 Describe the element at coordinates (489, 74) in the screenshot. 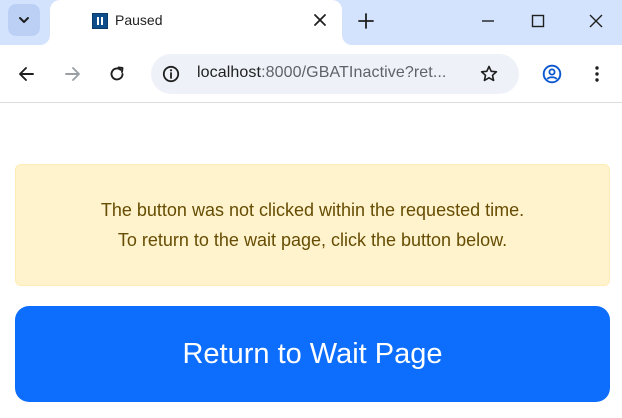

I see `bookmark-star-icon` at that location.